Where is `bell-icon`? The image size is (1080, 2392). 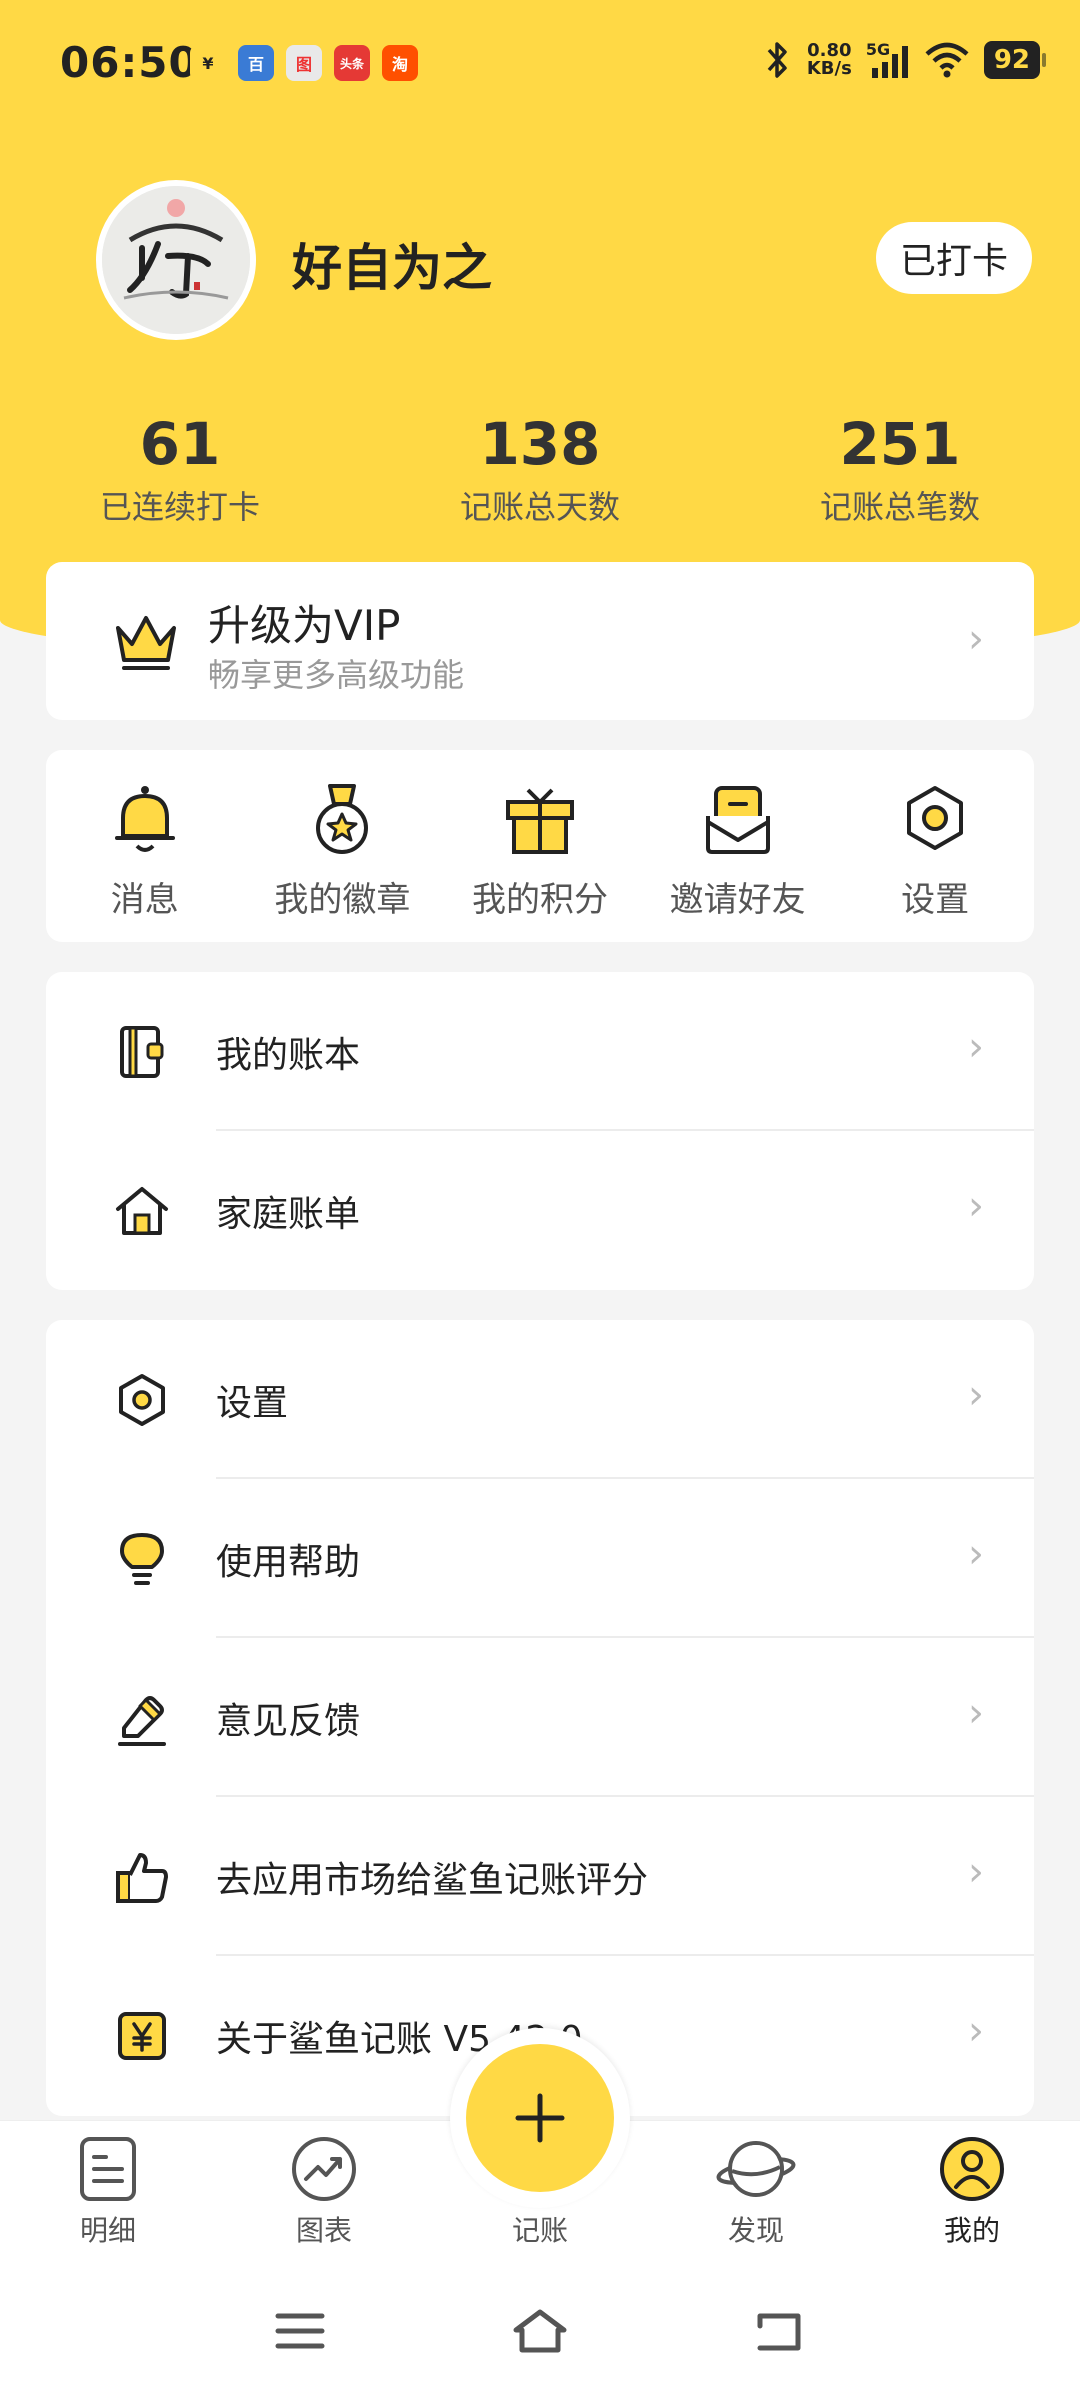
bell-icon is located at coordinates (144, 819).